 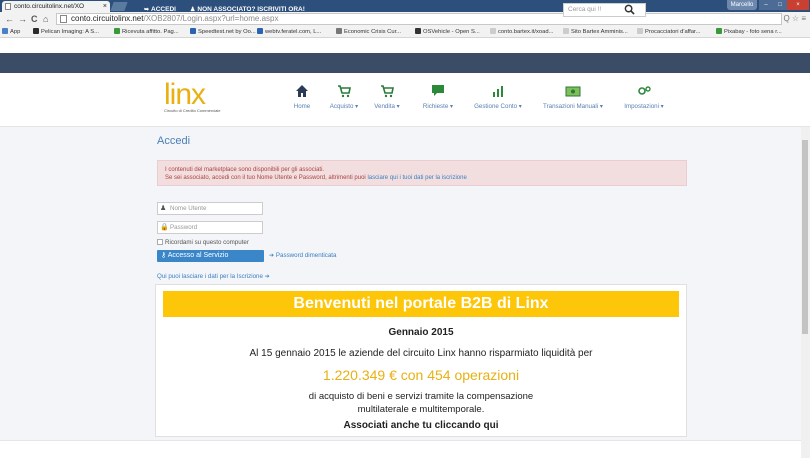 I want to click on forgot-password-link: ➔ Password dimenticata, so click(x=302, y=255).